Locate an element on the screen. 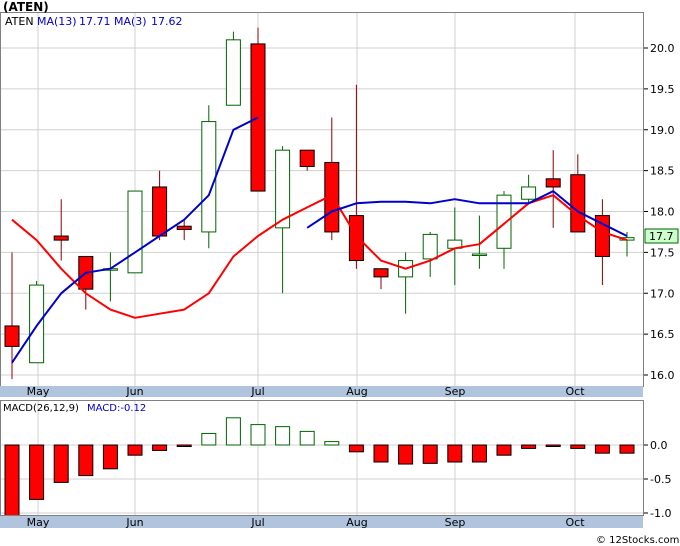 Image resolution: width=680 pixels, height=546 pixels. price-tick-label: 18.5 is located at coordinates (662, 171).